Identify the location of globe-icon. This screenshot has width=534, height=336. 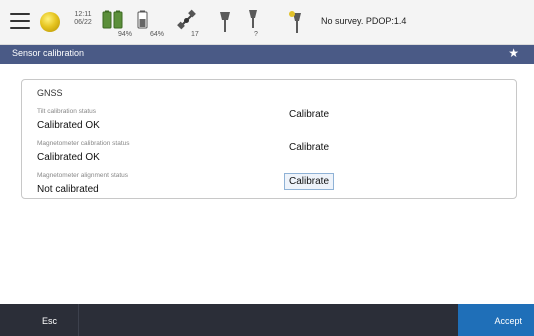
(50, 22).